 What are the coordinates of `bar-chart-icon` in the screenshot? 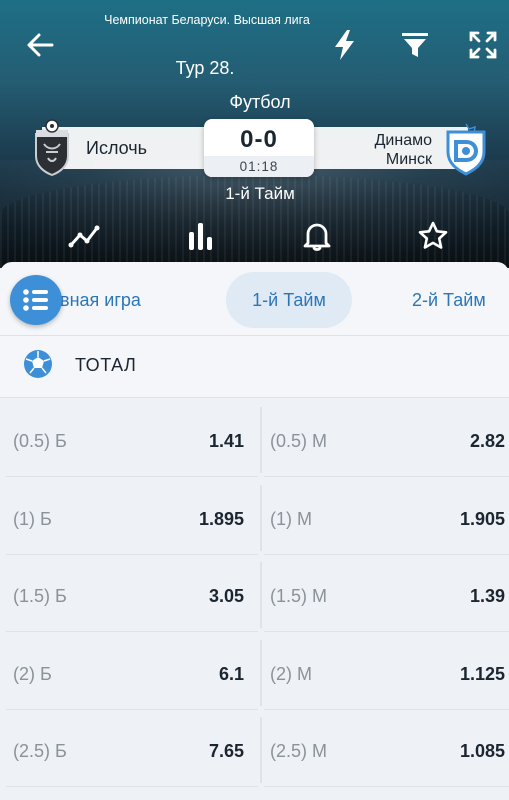 It's located at (200, 236).